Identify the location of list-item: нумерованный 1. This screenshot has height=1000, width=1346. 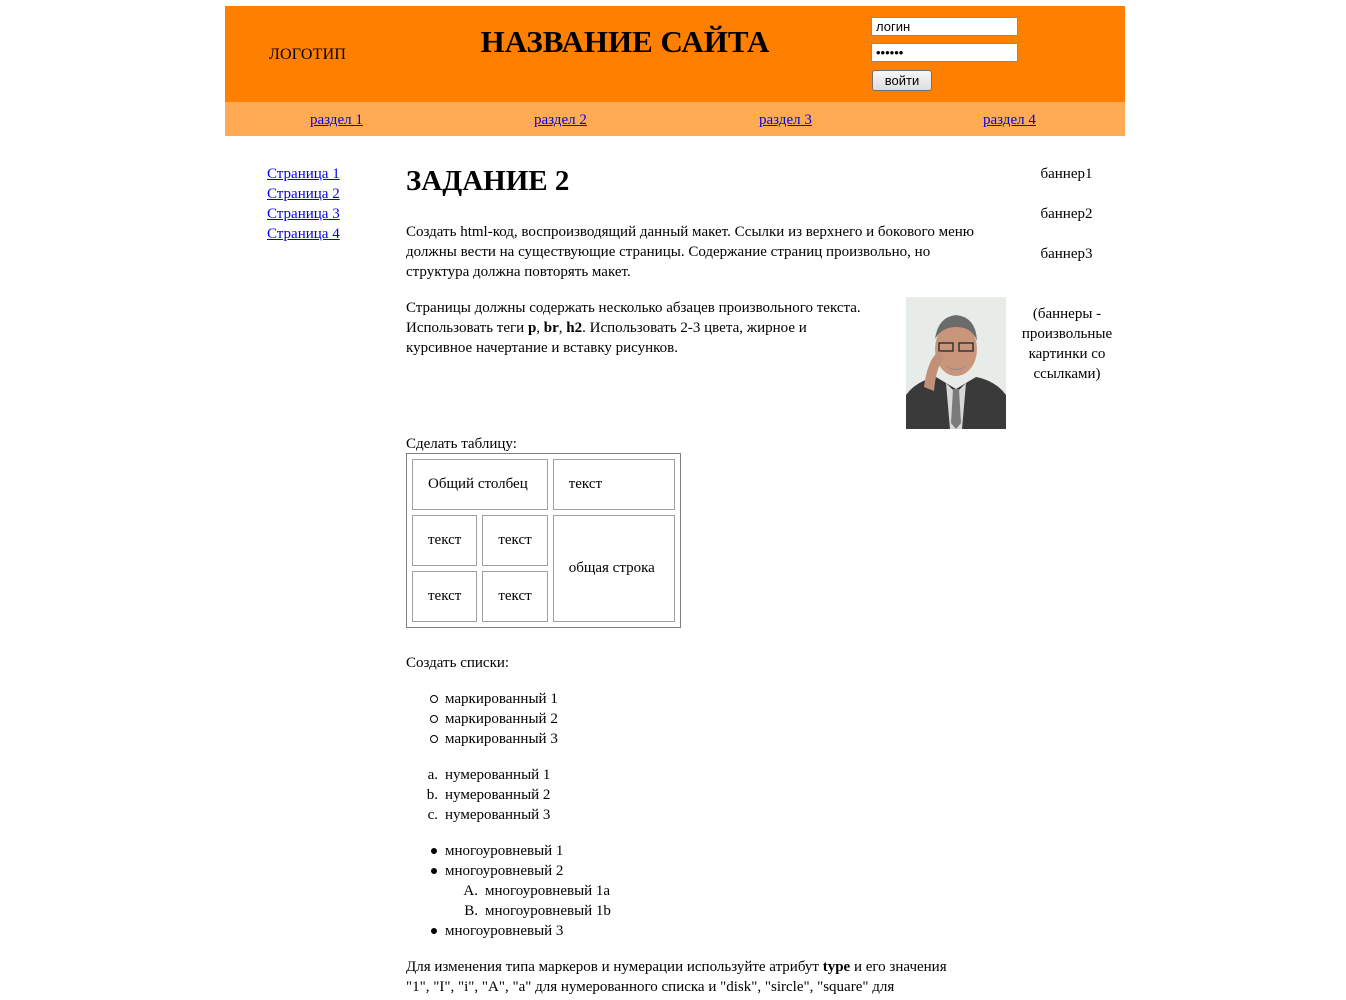
(498, 775).